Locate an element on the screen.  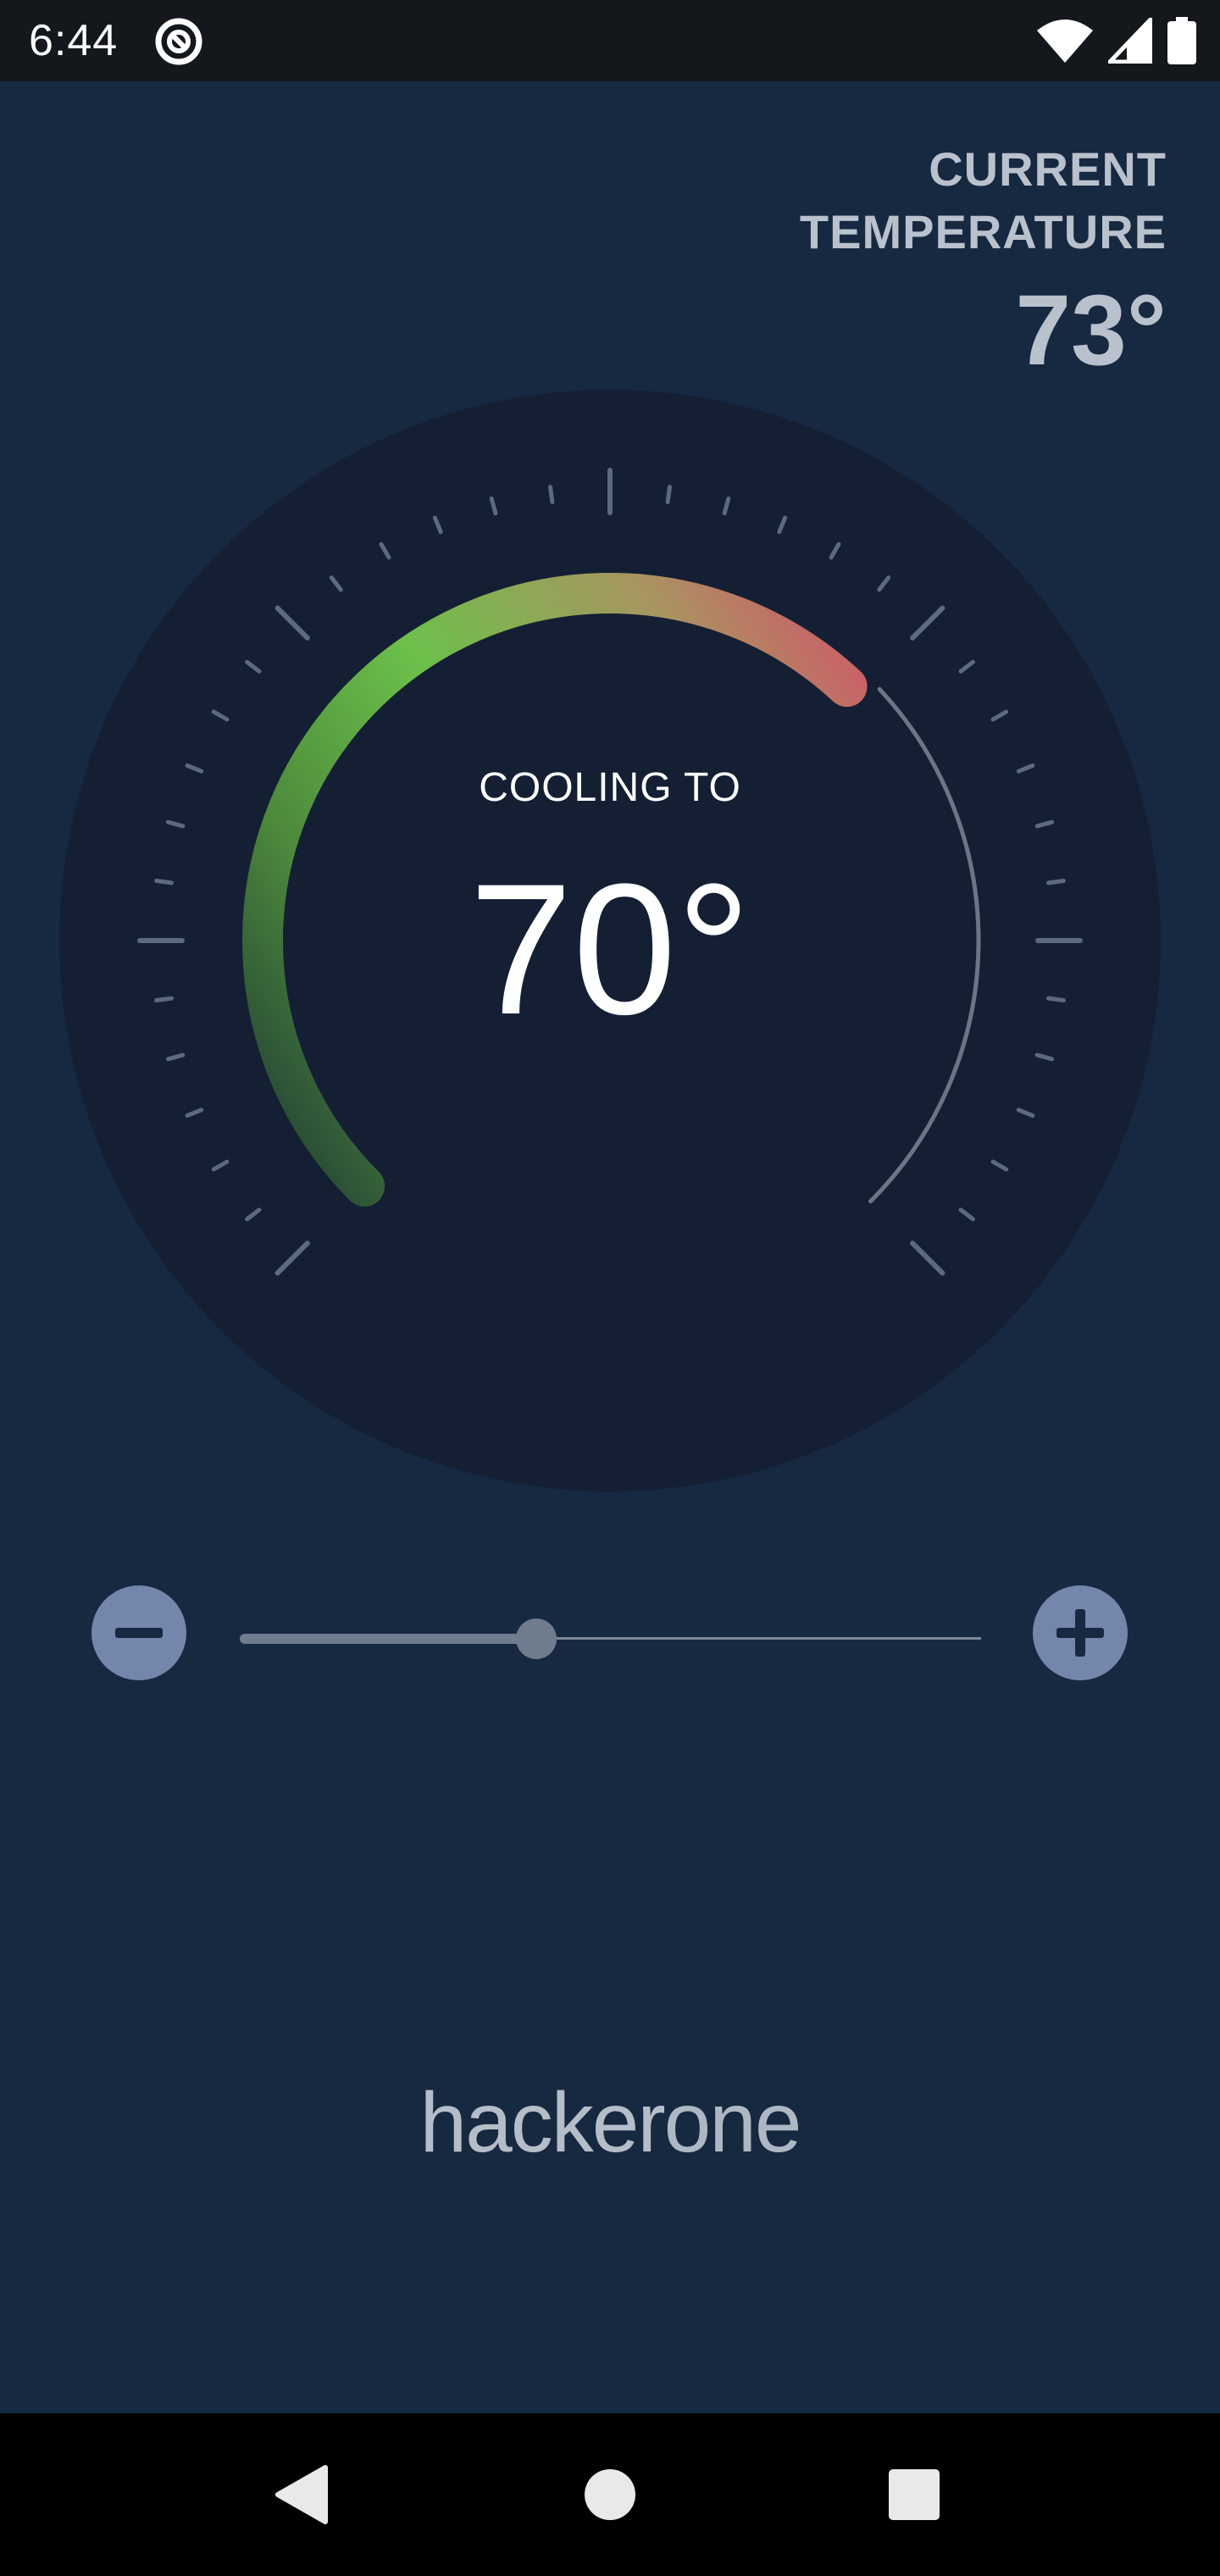
setpoint-value: 70° is located at coordinates (610, 949).